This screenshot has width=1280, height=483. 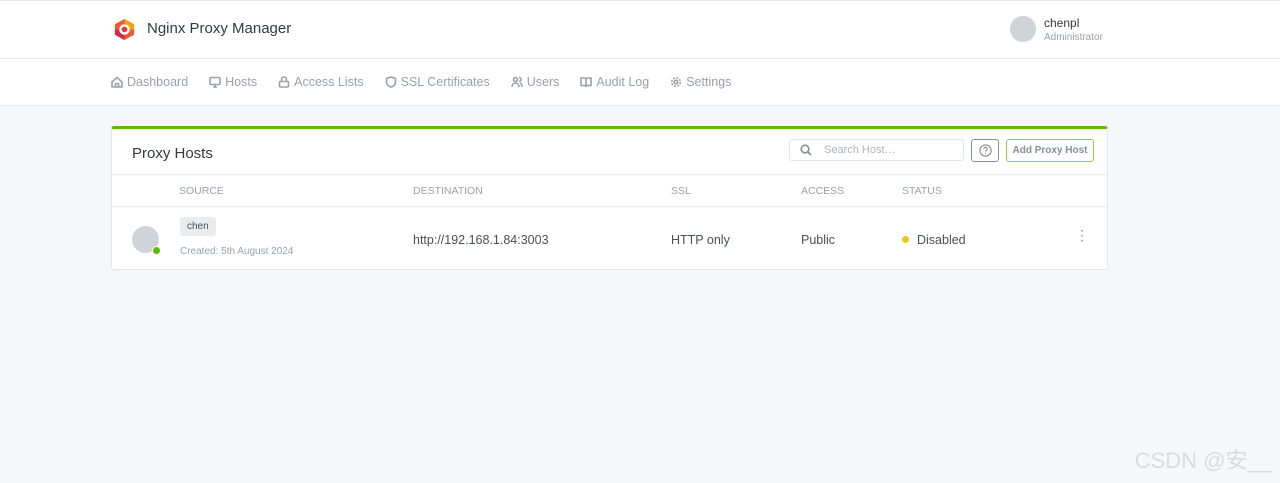 I want to click on watermark: CSDN @安__, so click(x=1203, y=460).